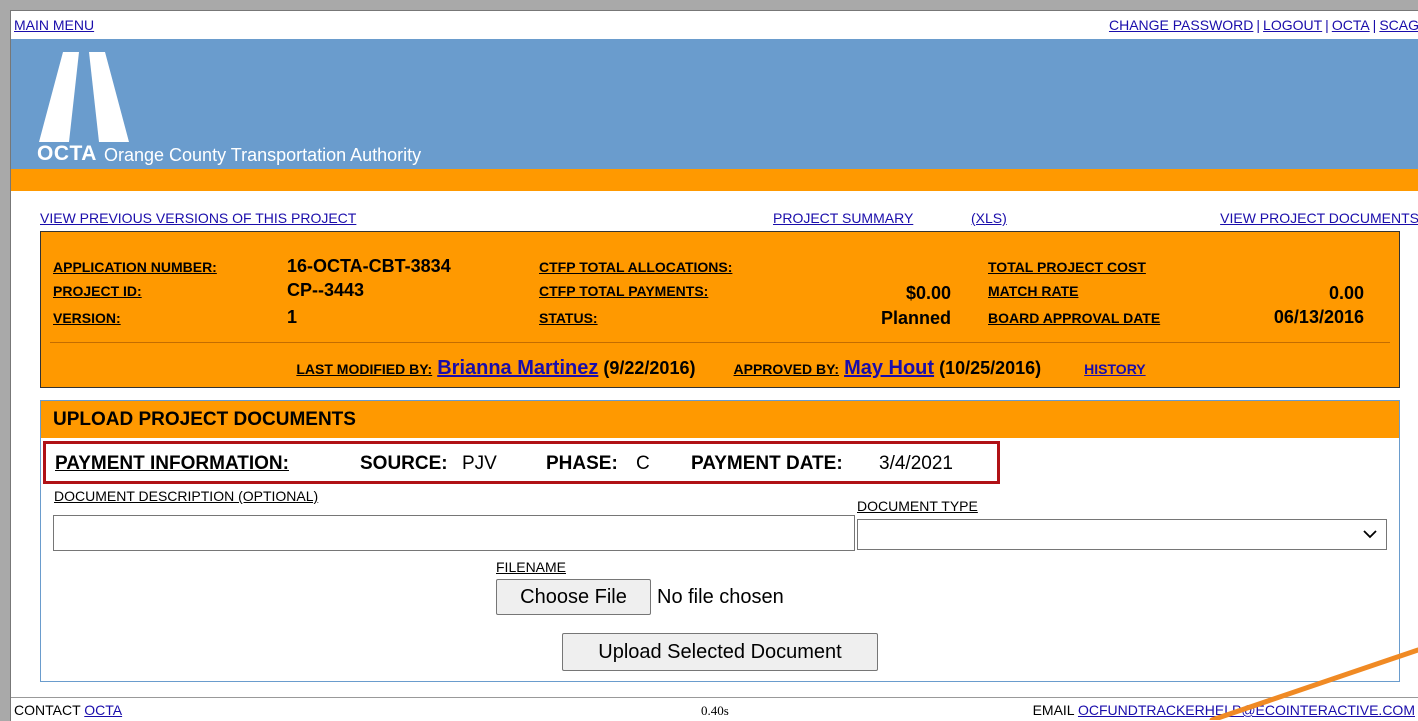 Image resolution: width=1418 pixels, height=721 pixels. What do you see at coordinates (889, 368) in the screenshot?
I see `approved-by-user-link: May Hout` at bounding box center [889, 368].